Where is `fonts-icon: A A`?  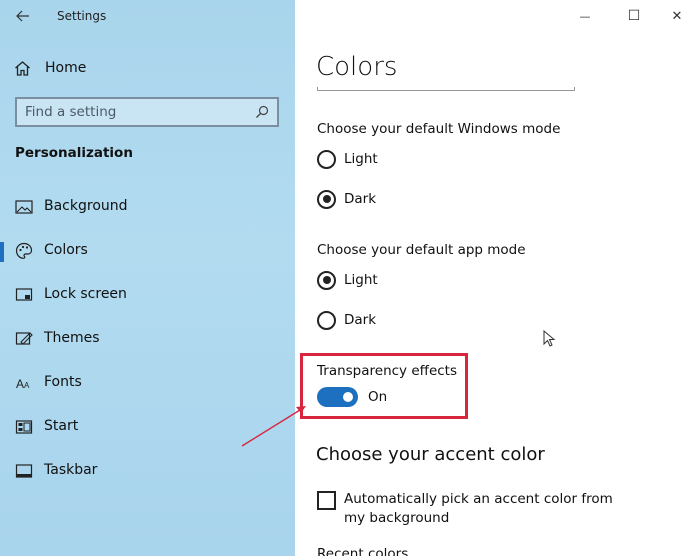 fonts-icon: A A is located at coordinates (23, 384).